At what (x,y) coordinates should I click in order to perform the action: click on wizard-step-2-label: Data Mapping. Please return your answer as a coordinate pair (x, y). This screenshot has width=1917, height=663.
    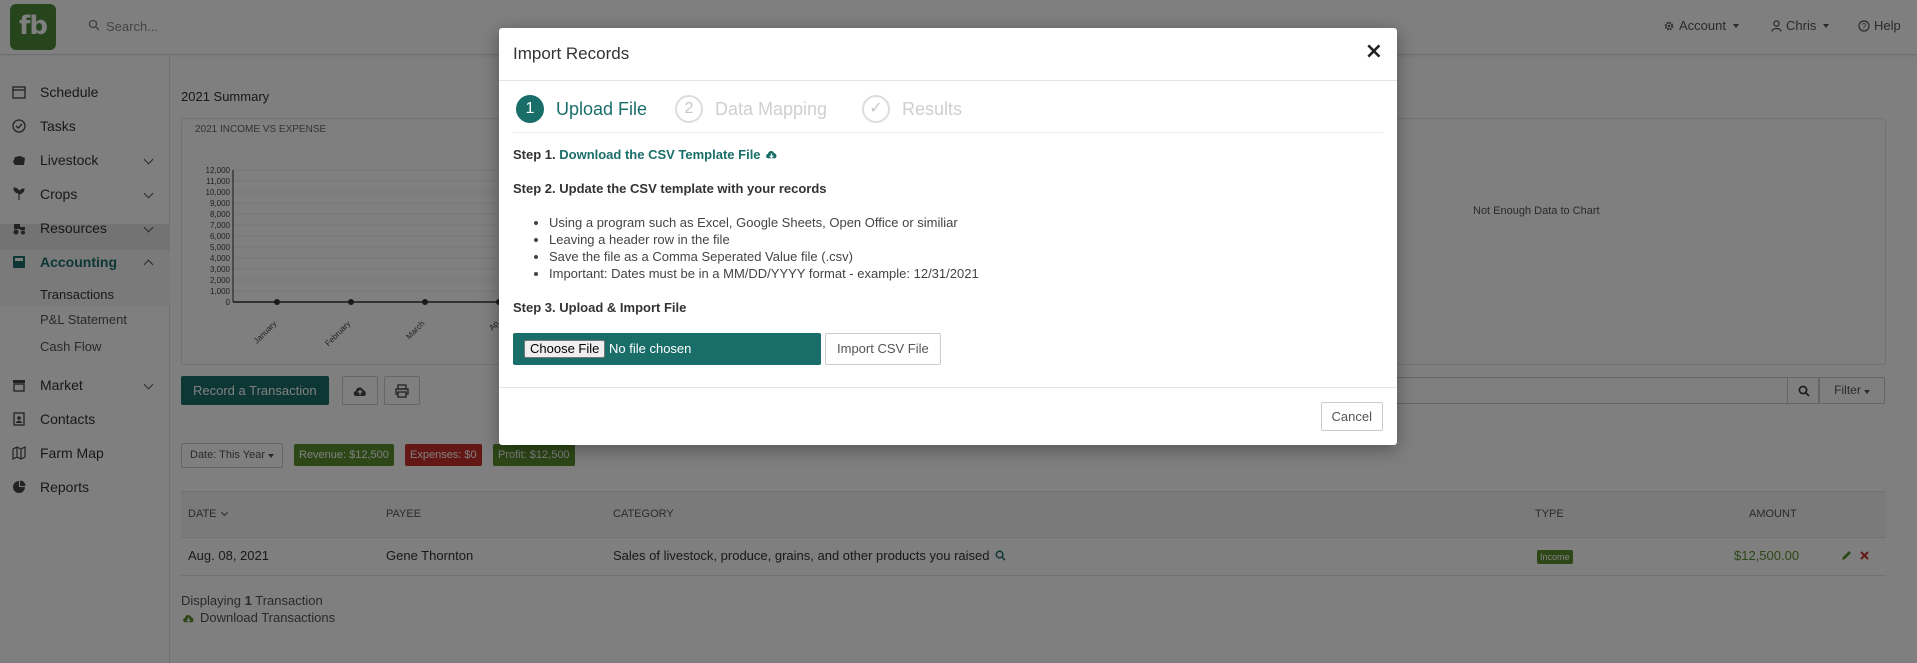
    Looking at the image, I should click on (771, 109).